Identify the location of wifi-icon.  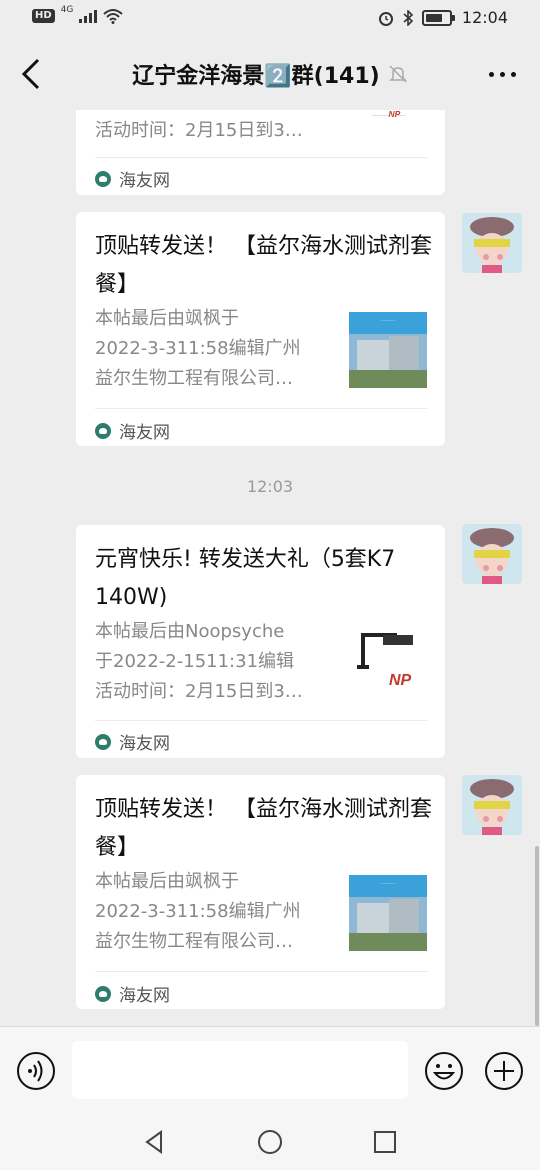
(113, 16).